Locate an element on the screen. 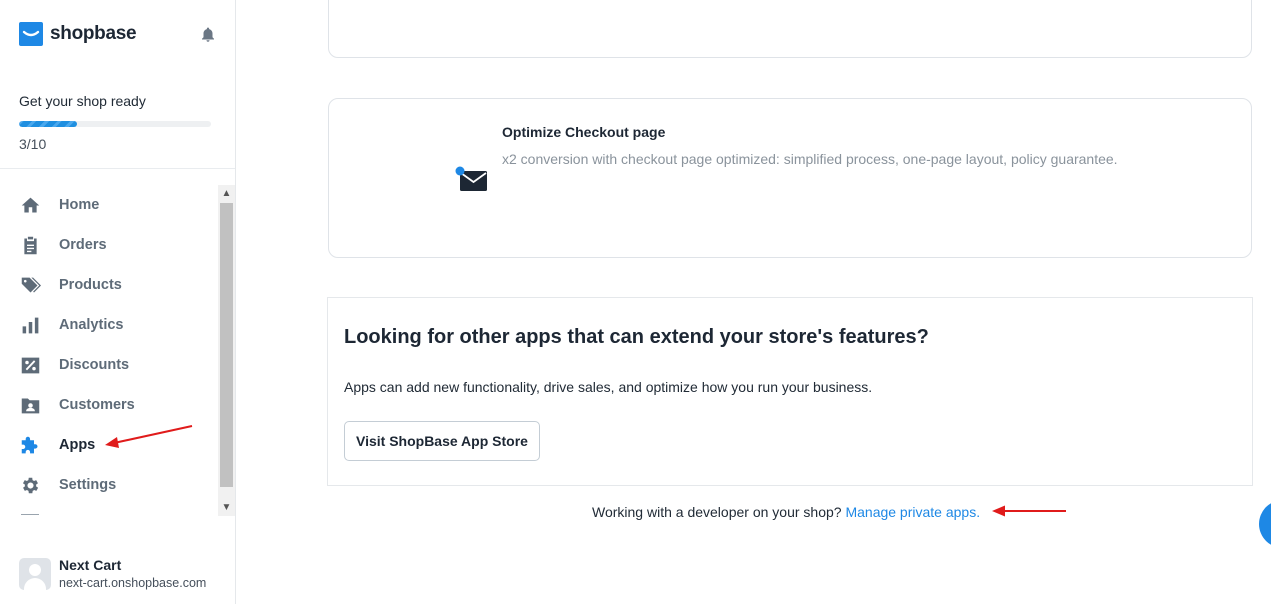 The height and width of the screenshot is (604, 1271). brand: shopbase is located at coordinates (78, 34).